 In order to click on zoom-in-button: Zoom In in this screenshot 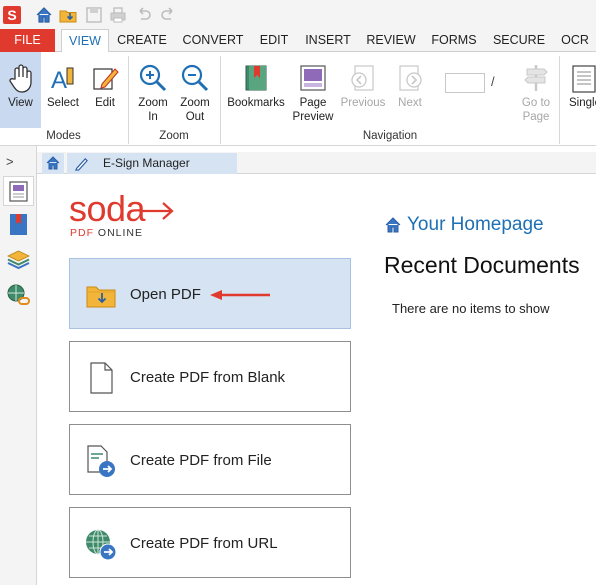, I will do `click(153, 90)`.